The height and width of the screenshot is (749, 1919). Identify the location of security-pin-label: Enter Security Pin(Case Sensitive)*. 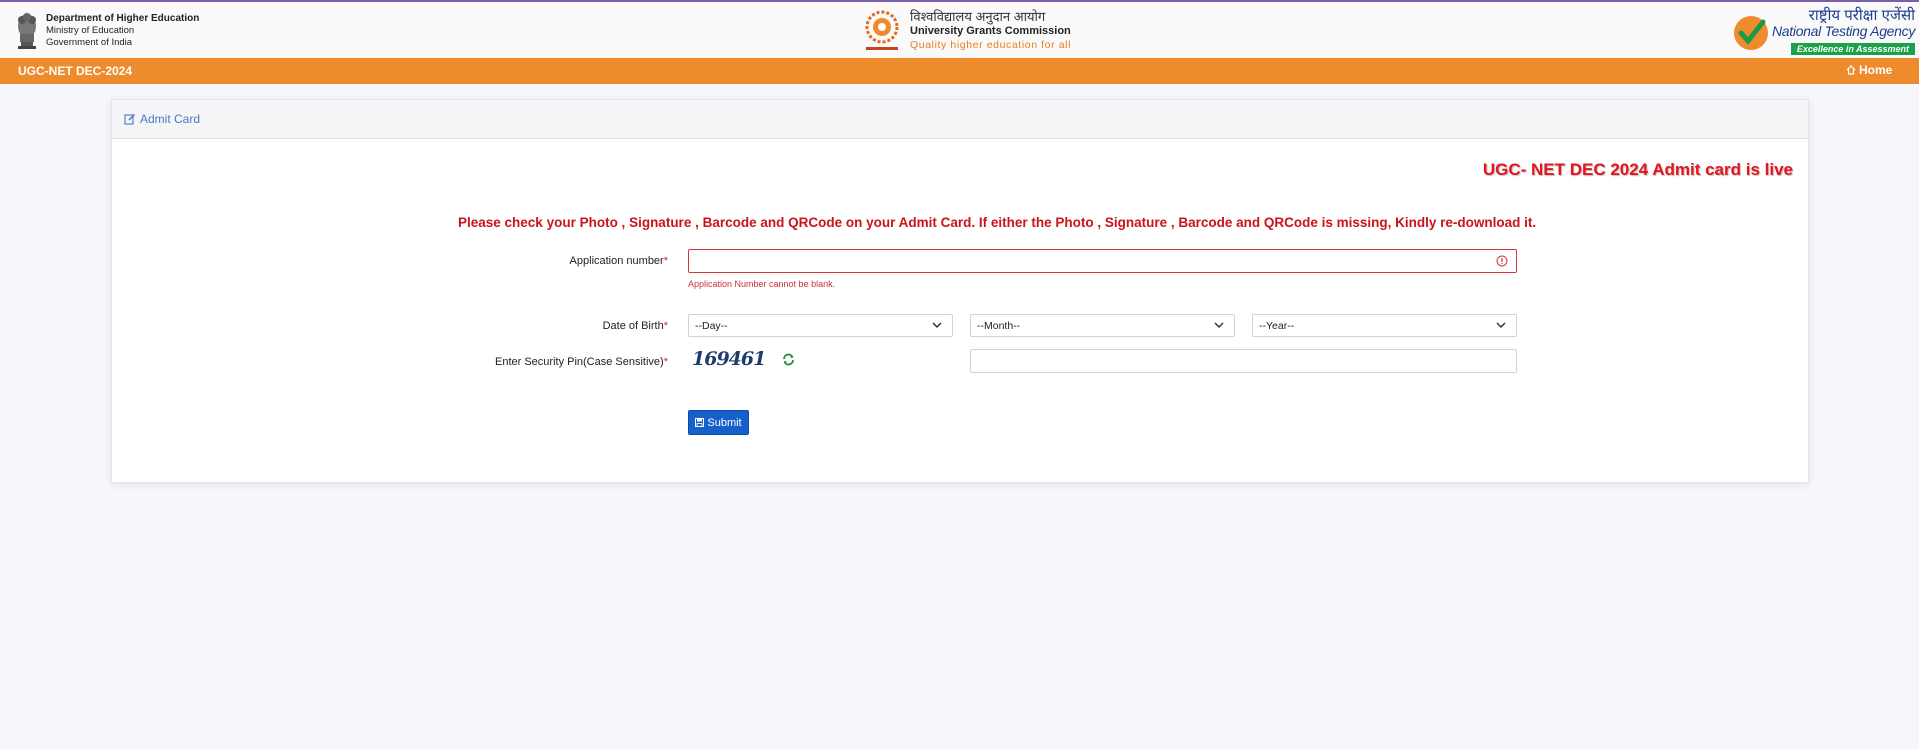
(581, 362).